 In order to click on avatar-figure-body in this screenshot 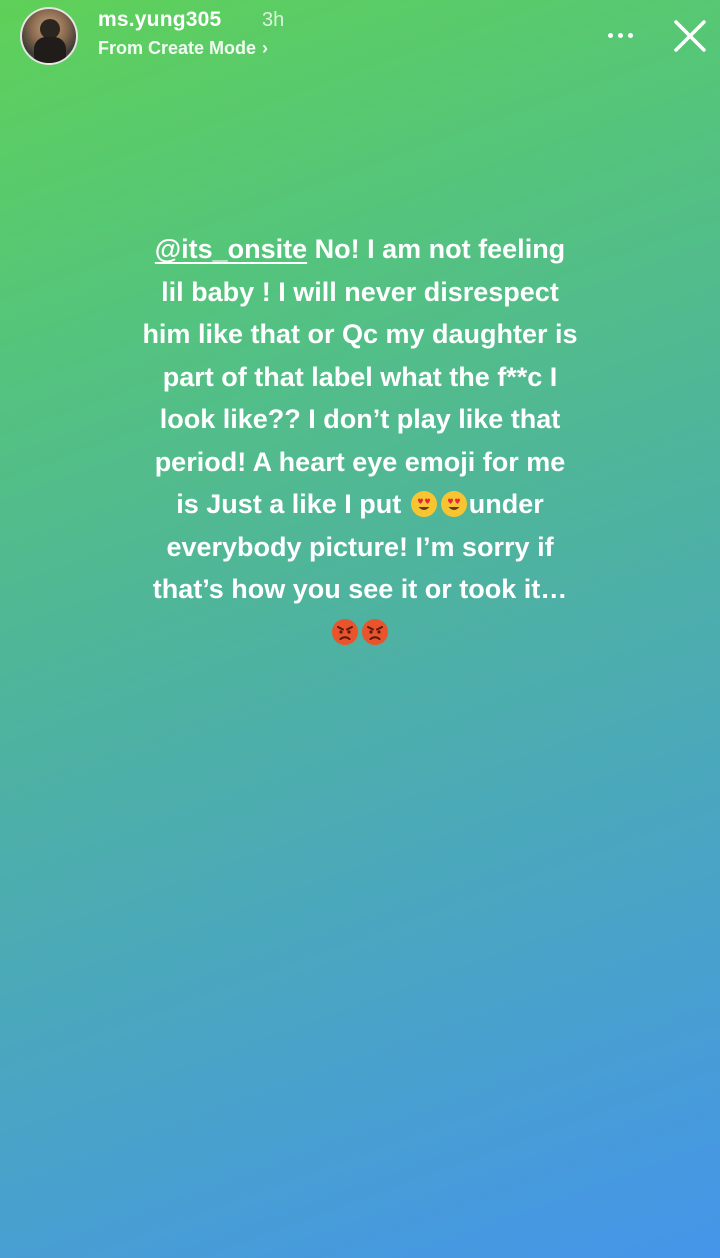, I will do `click(50, 50)`.